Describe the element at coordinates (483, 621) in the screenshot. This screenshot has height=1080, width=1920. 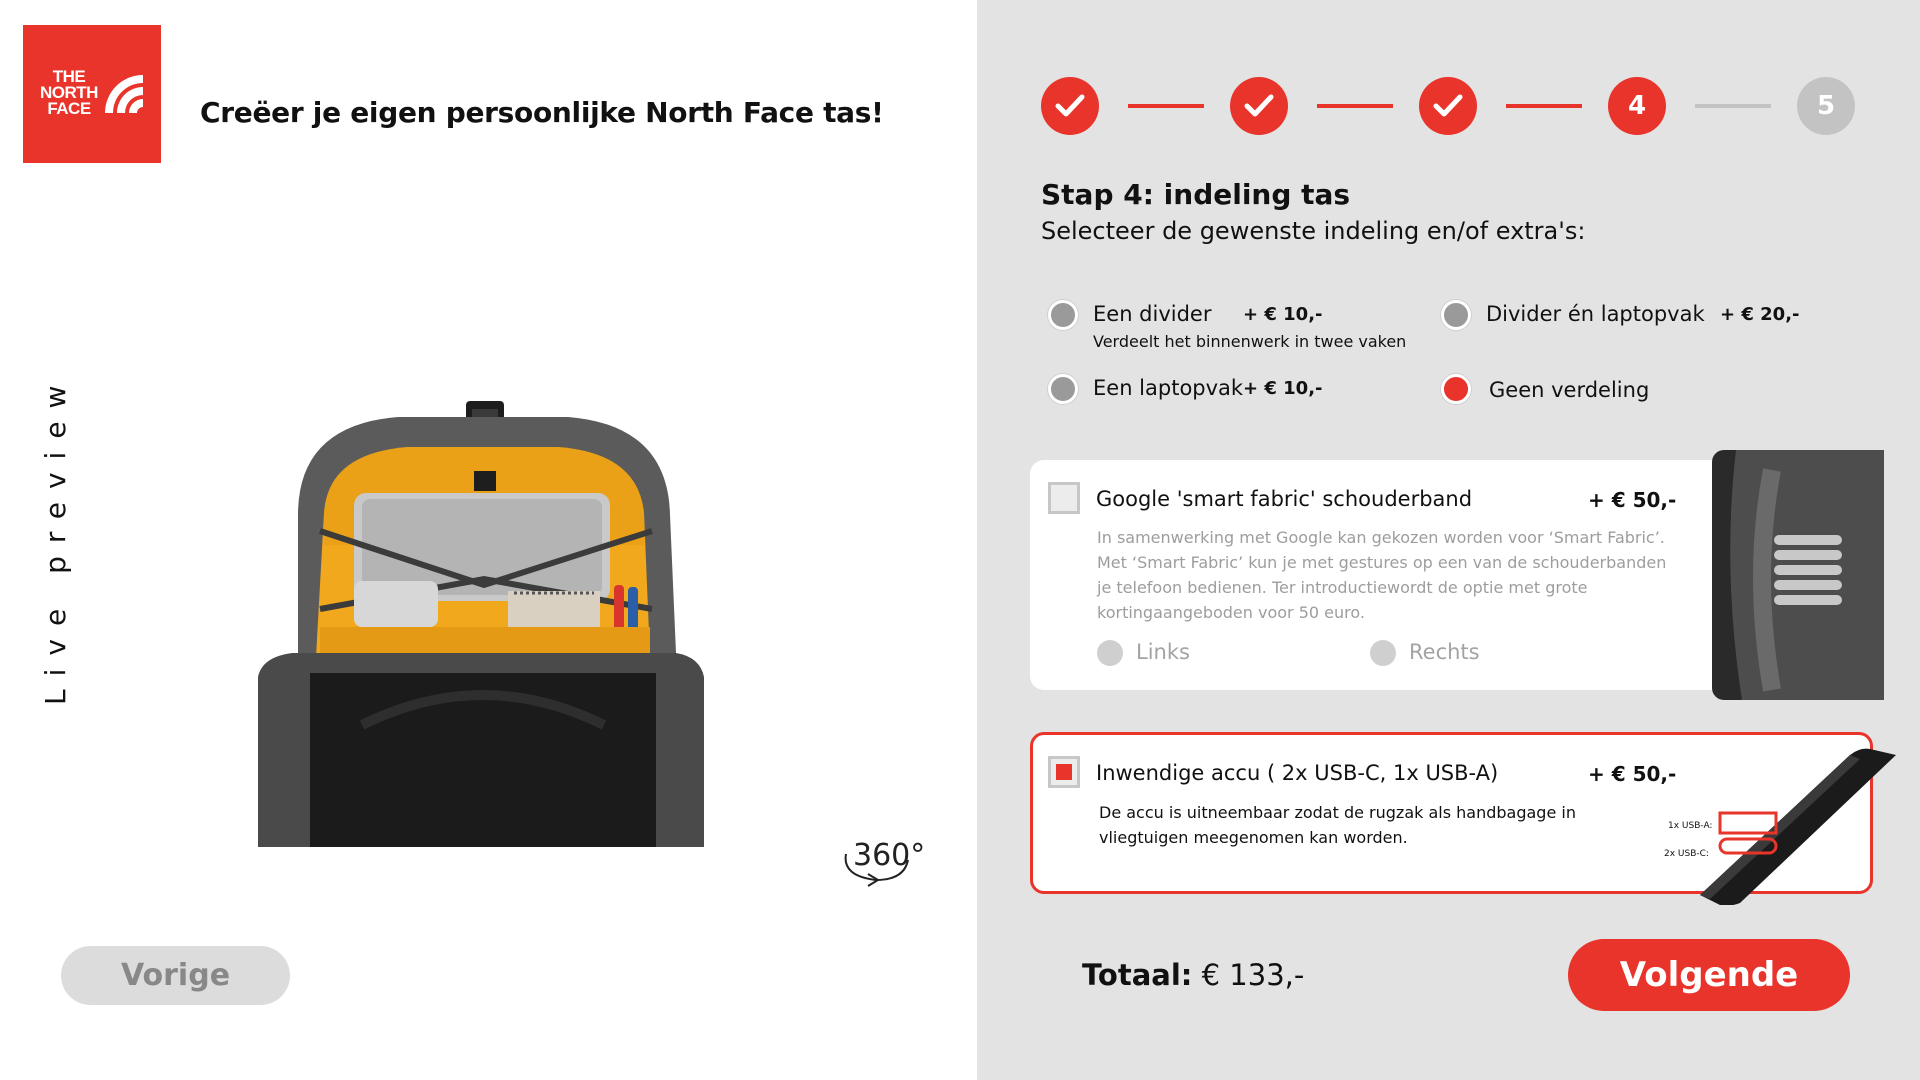
I see `backpack-preview-image` at that location.